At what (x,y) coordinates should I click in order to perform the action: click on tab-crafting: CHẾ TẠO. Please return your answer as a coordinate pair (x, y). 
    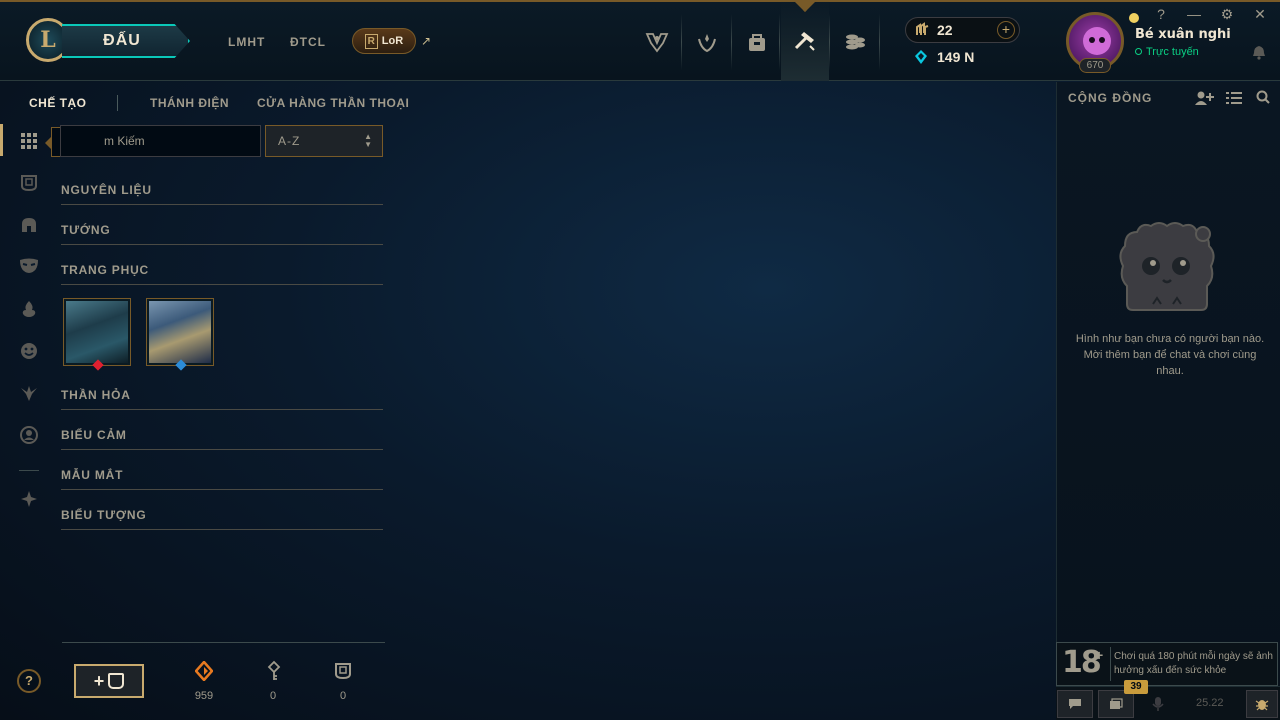
    Looking at the image, I should click on (58, 103).